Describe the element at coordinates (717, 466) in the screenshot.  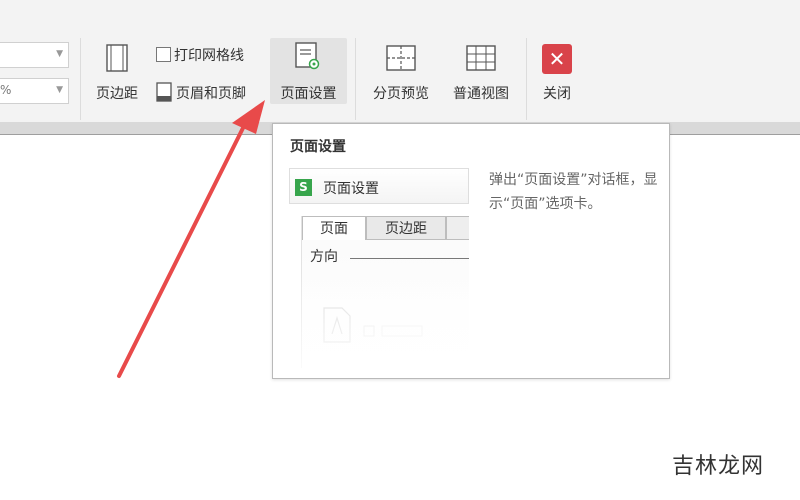
I see `watermark: 吉林龙网` at that location.